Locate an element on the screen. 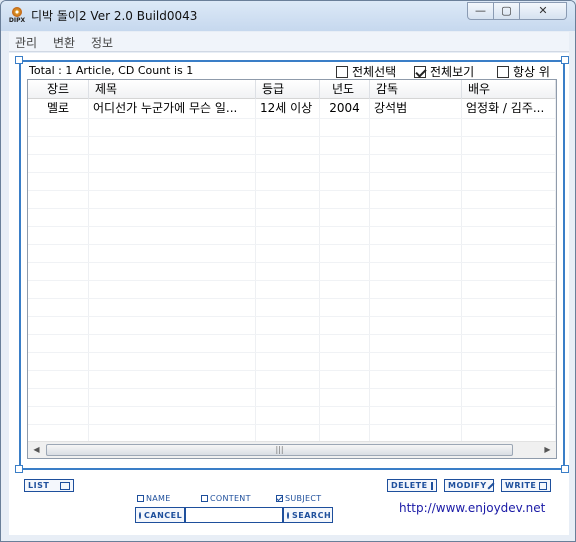 The image size is (576, 542). cancel-button: CANCEL is located at coordinates (160, 515).